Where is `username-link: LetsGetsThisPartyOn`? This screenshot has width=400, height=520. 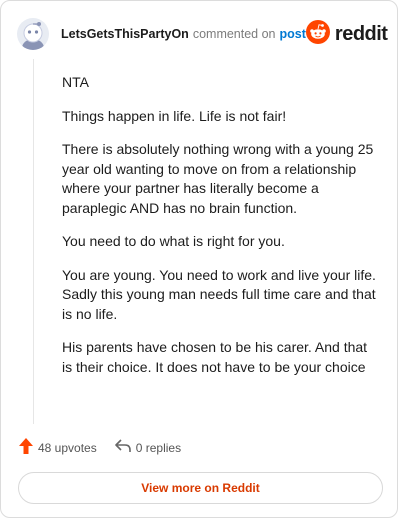
username-link: LetsGetsThisPartyOn is located at coordinates (125, 34).